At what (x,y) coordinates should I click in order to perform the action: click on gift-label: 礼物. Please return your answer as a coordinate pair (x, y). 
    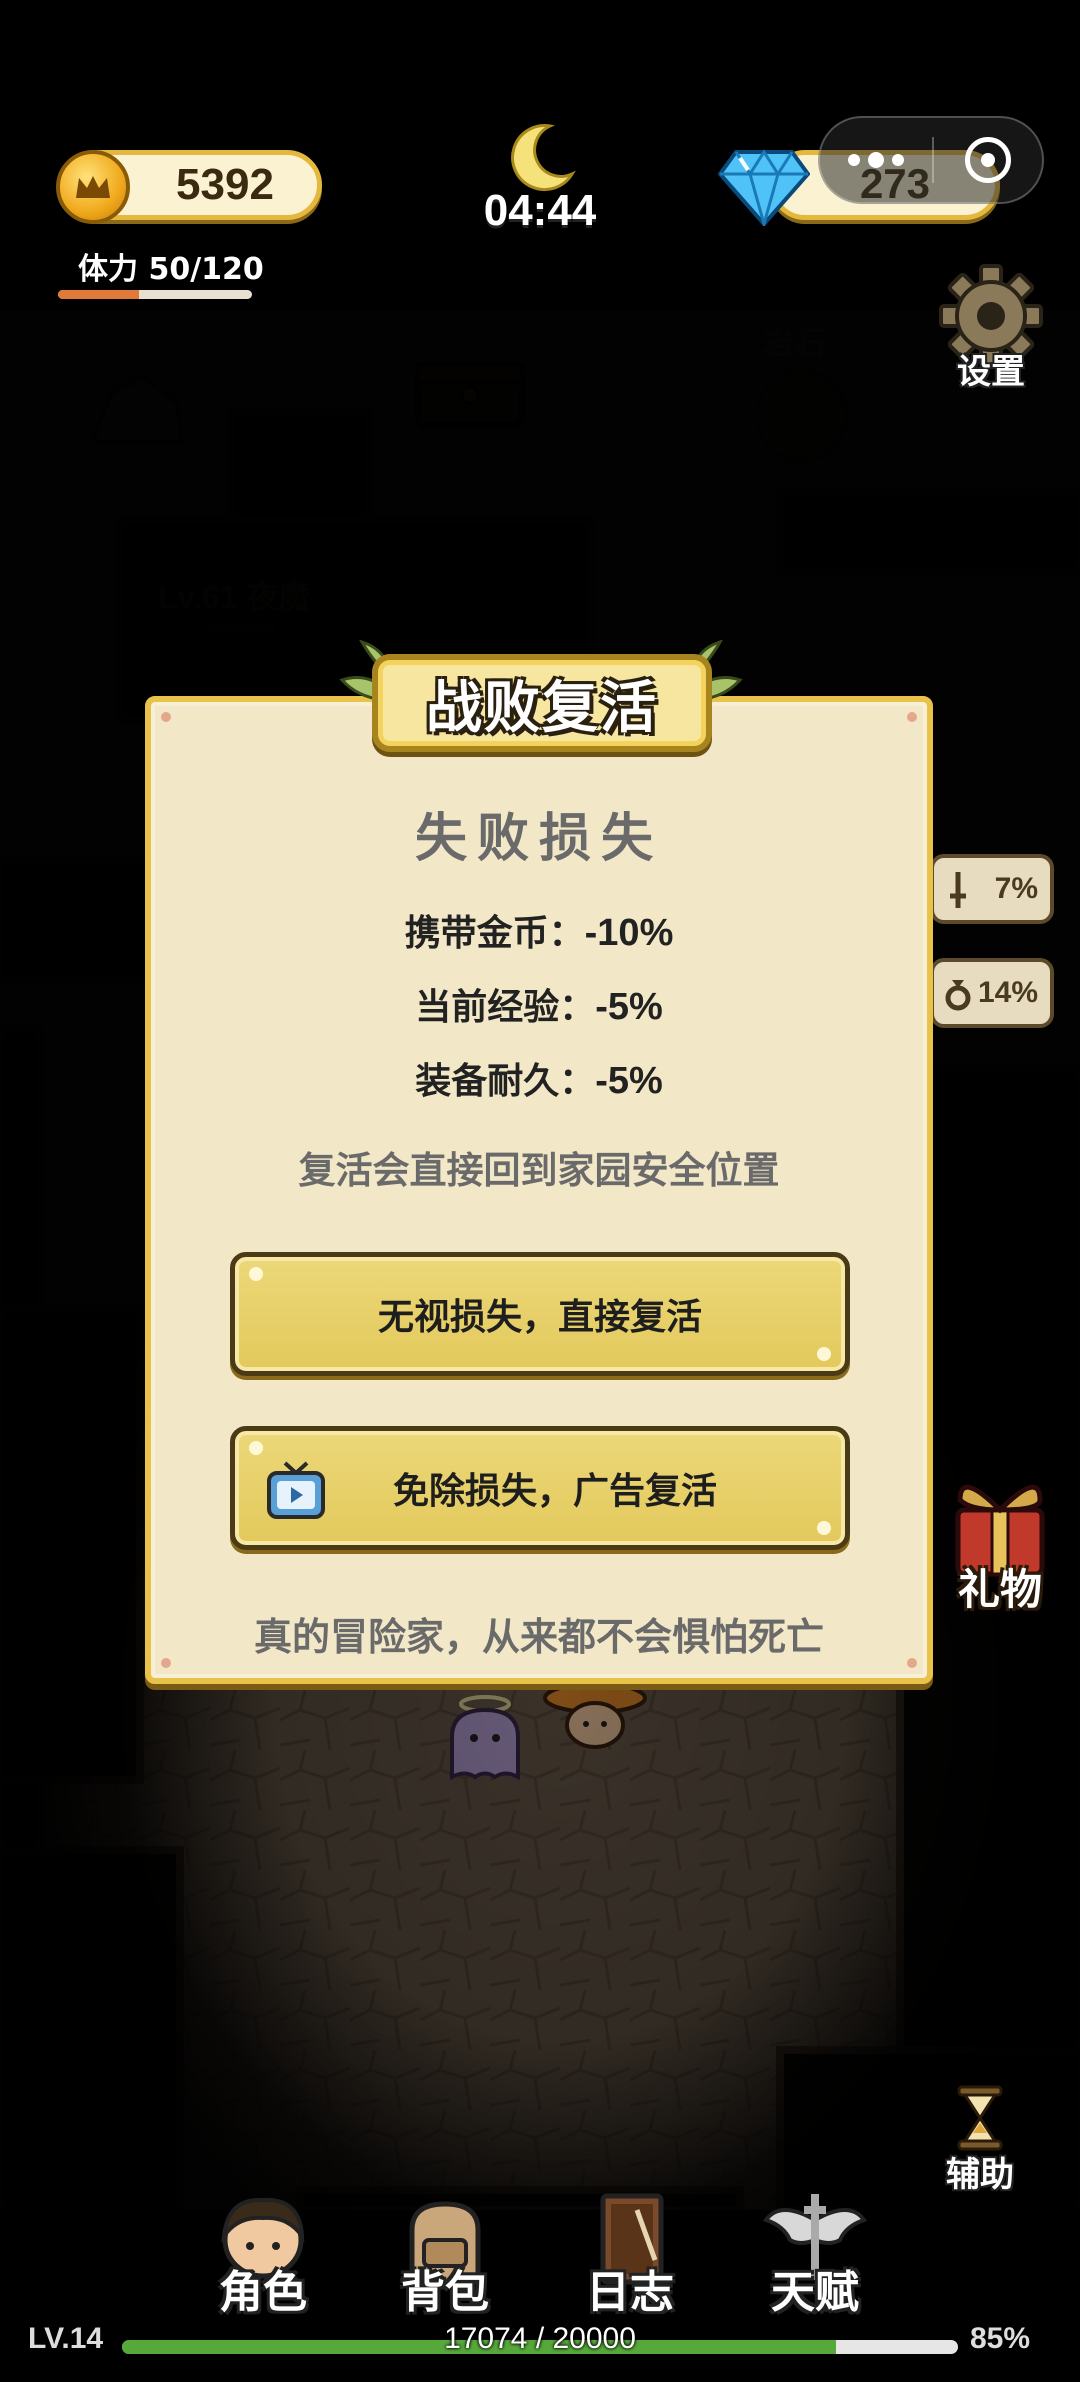
    Looking at the image, I should click on (999, 1589).